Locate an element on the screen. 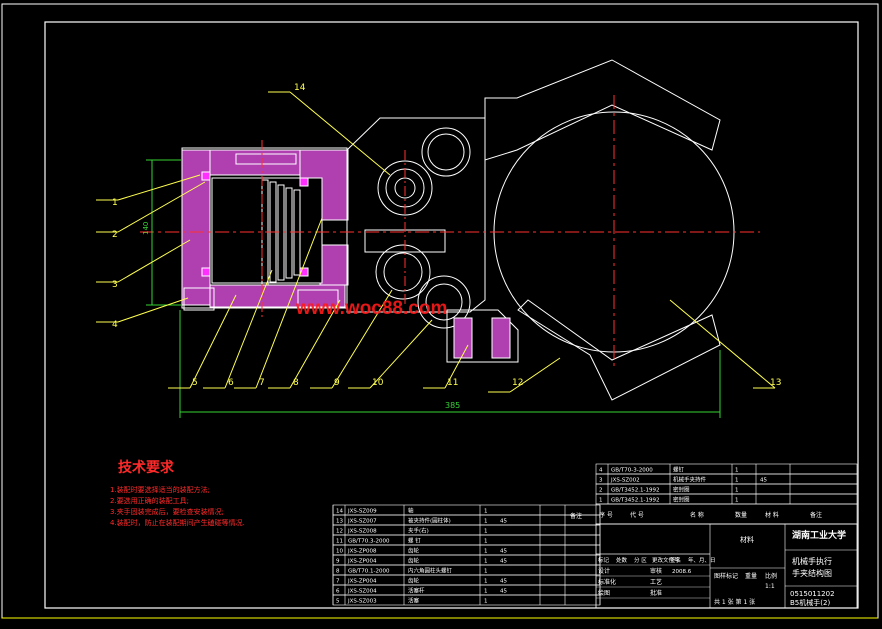 The image size is (882, 629). gear-upper is located at coordinates (446, 152).